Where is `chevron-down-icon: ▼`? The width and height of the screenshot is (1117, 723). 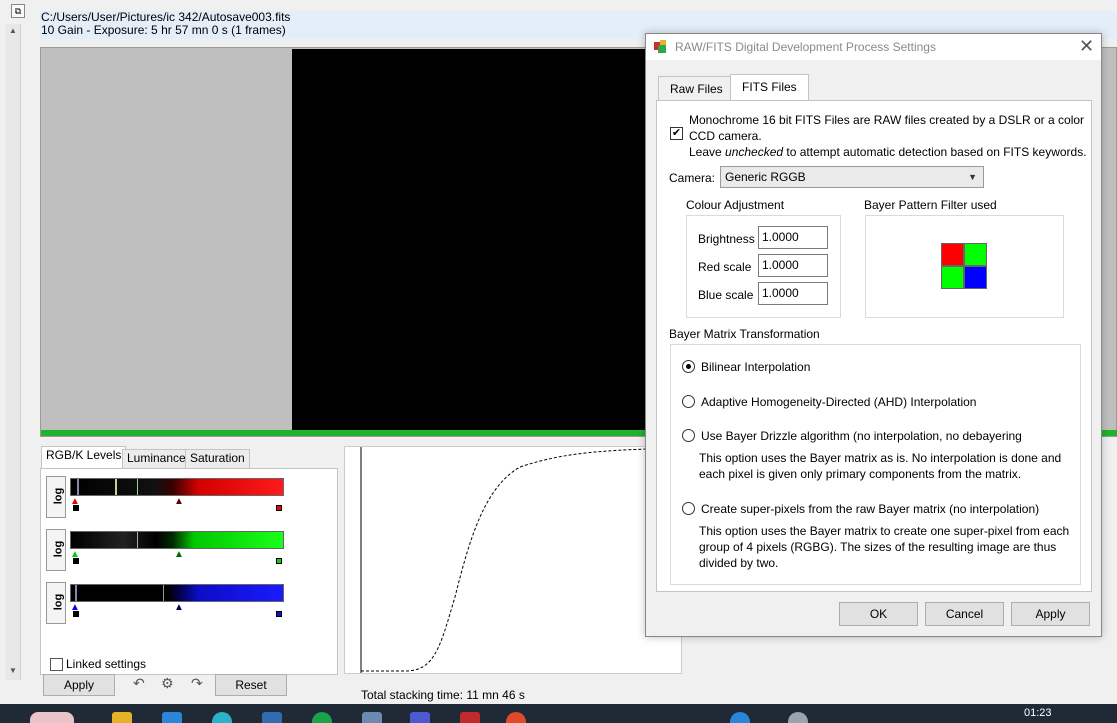
chevron-down-icon: ▼ is located at coordinates (972, 177).